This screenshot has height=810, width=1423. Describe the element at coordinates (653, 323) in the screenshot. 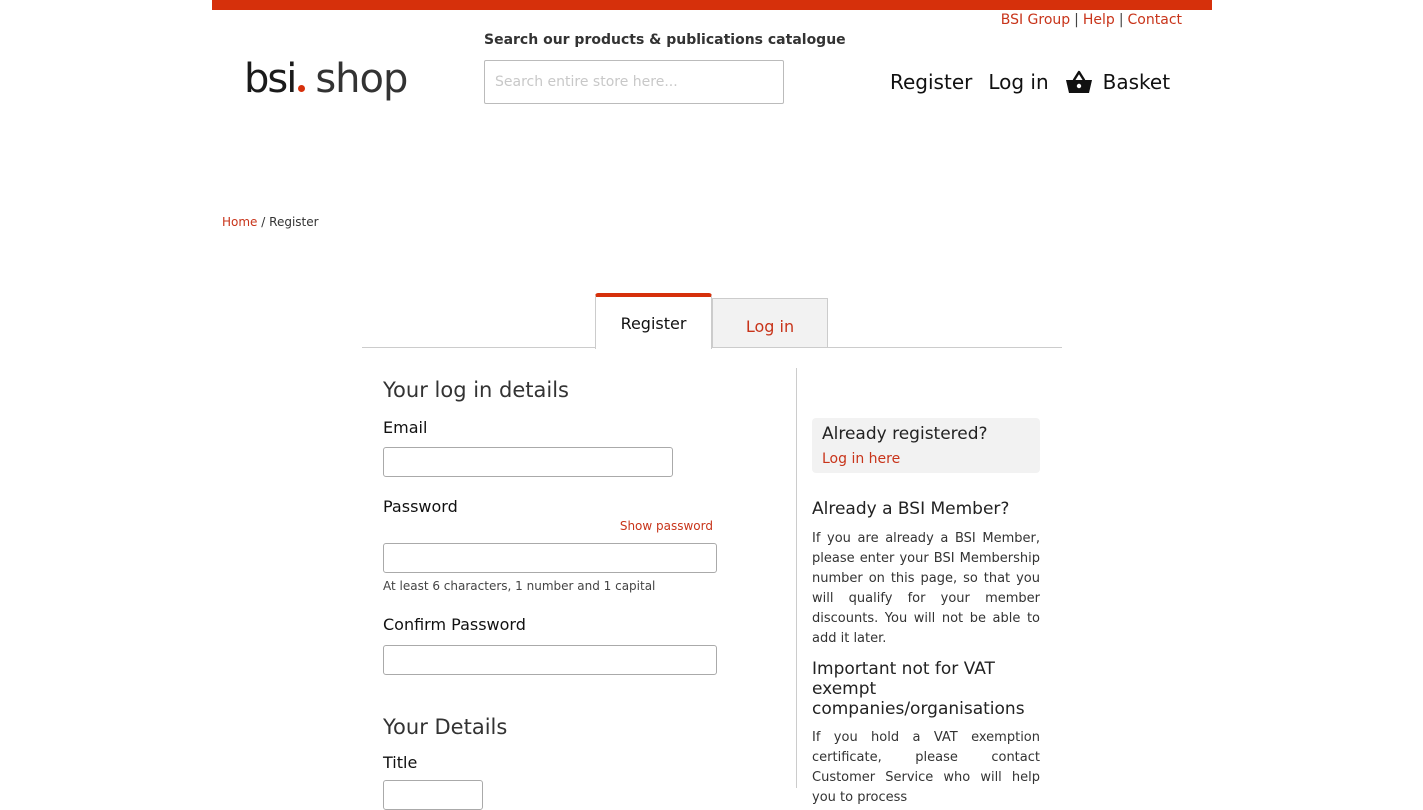

I see `tab-register-label: Register` at that location.